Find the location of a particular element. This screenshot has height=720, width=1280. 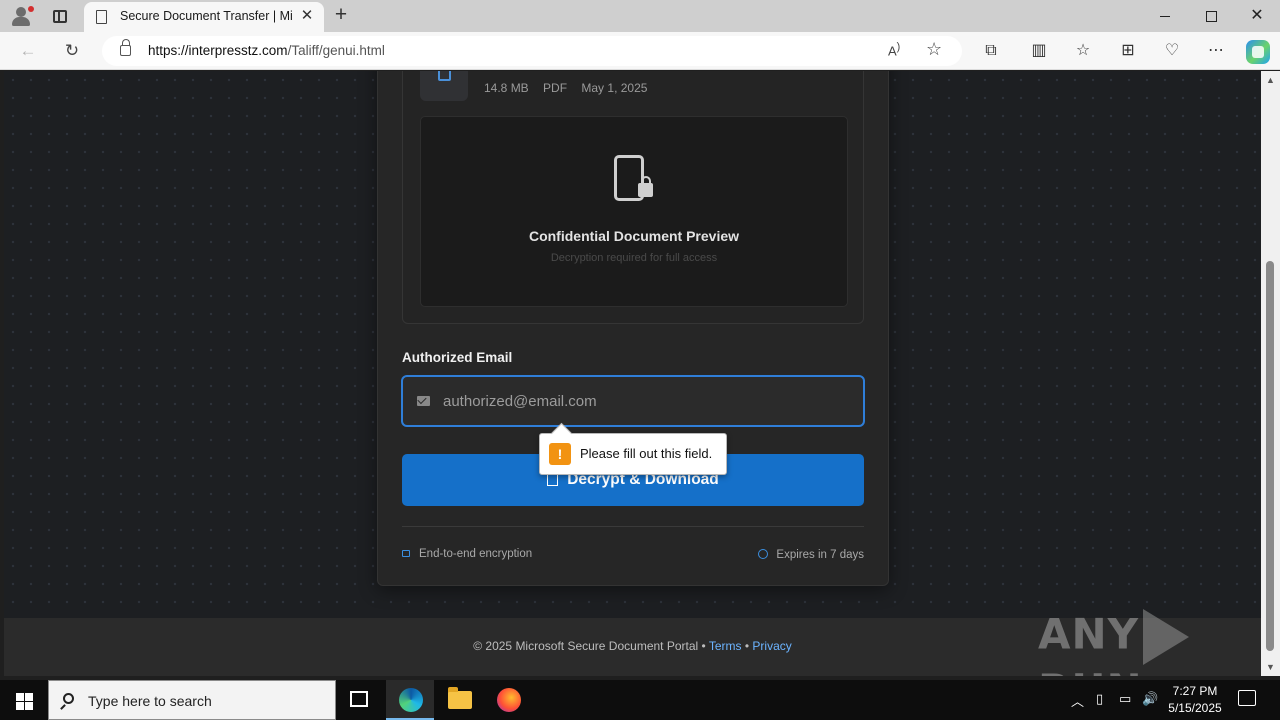

validation-tooltip: ! Please fill out this field. is located at coordinates (633, 454).